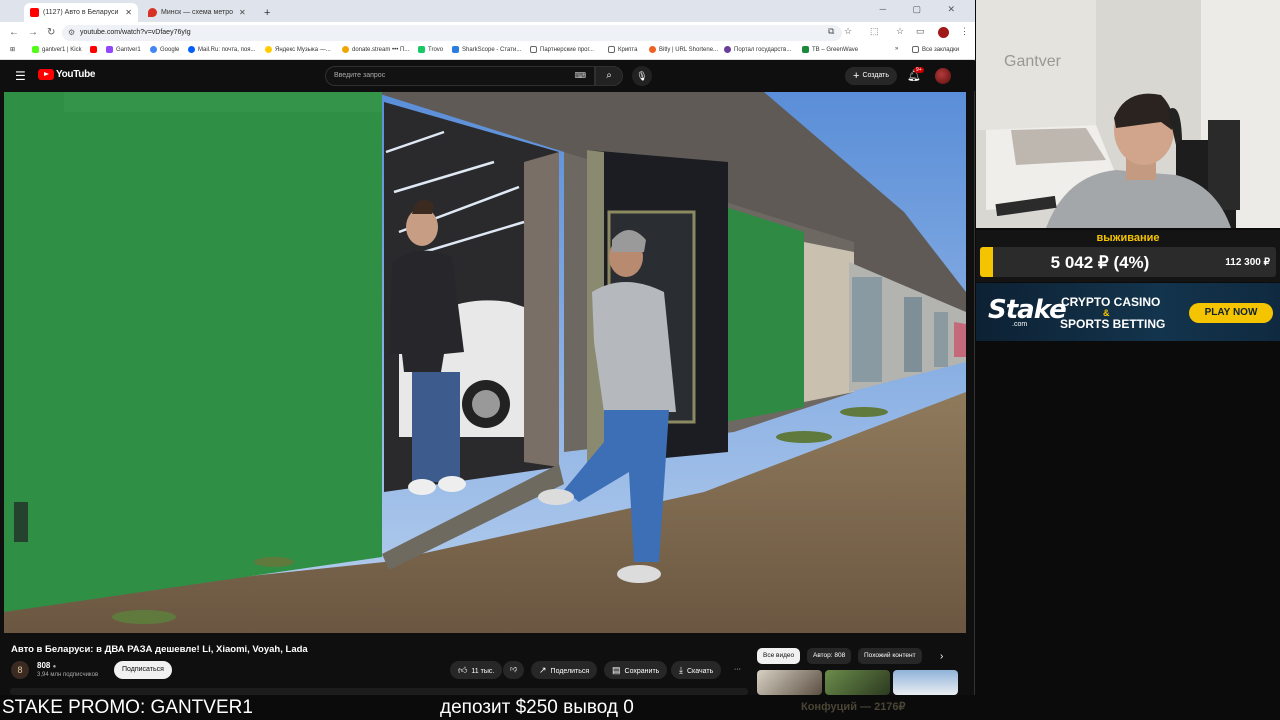 The height and width of the screenshot is (720, 1280). What do you see at coordinates (33, 32) in the screenshot?
I see `forward-icon: →` at bounding box center [33, 32].